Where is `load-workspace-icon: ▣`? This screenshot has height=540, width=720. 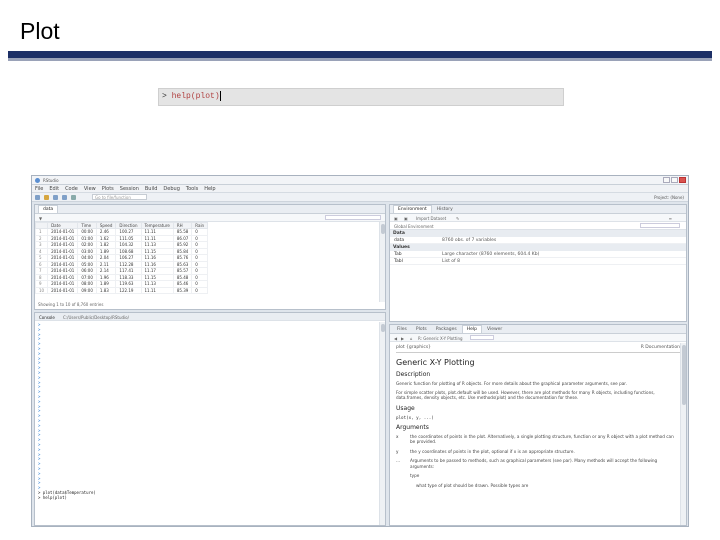
load-workspace-icon: ▣ is located at coordinates (396, 218).